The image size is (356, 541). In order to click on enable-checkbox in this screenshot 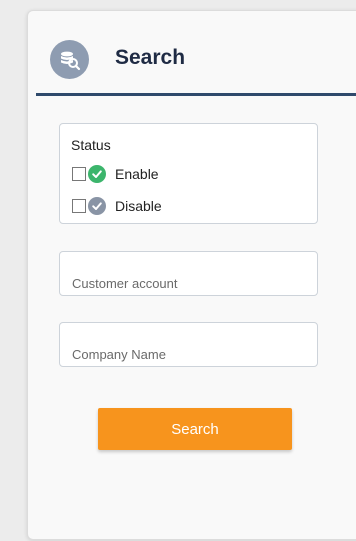, I will do `click(79, 174)`.